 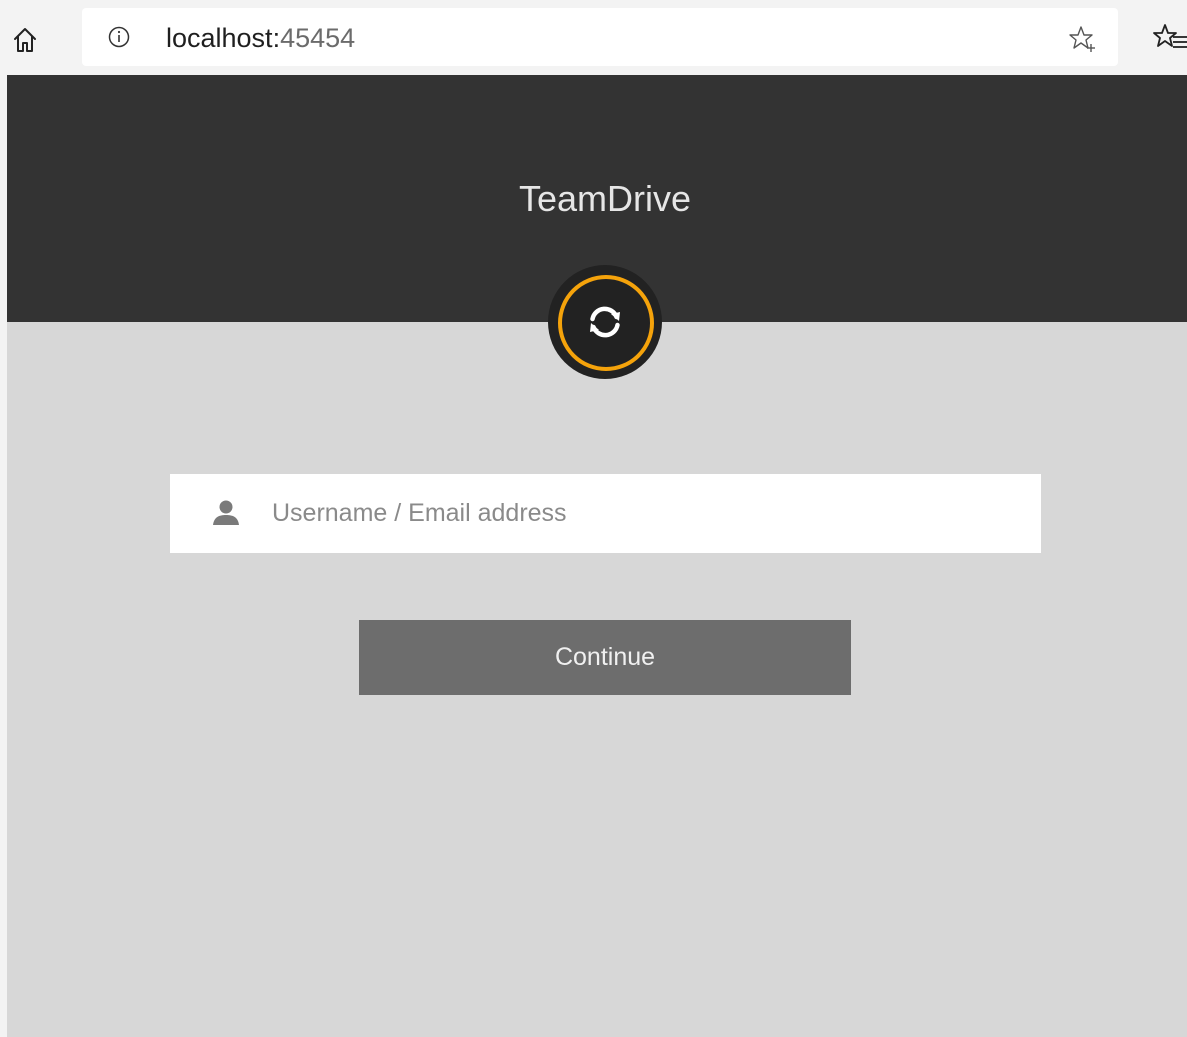 I want to click on url-port: 45454, so click(x=318, y=38).